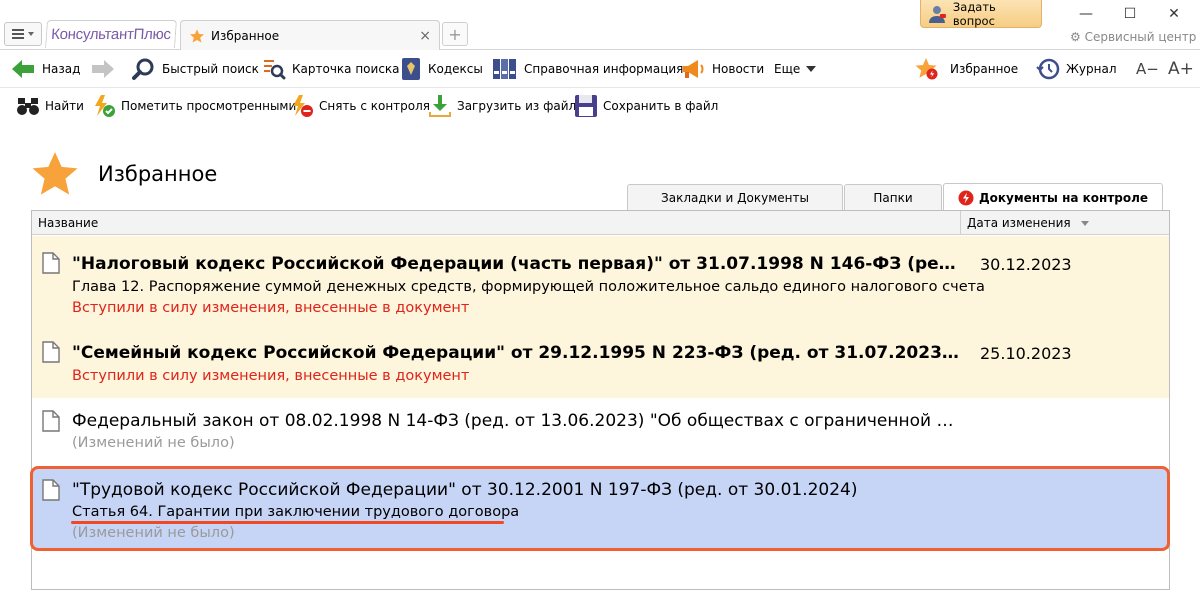 Image resolution: width=1200 pixels, height=600 pixels. What do you see at coordinates (143, 69) in the screenshot?
I see `search-icon` at bounding box center [143, 69].